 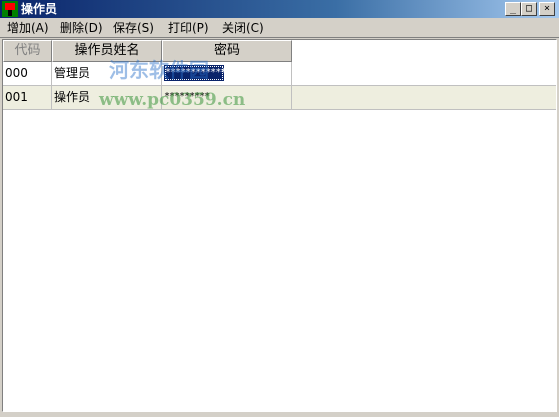 I want to click on menu-print: 打印(P), so click(x=188, y=28).